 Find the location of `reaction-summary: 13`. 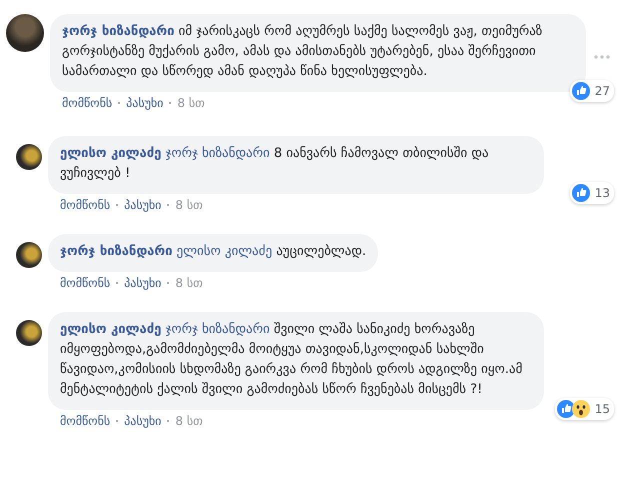

reaction-summary: 13 is located at coordinates (592, 193).